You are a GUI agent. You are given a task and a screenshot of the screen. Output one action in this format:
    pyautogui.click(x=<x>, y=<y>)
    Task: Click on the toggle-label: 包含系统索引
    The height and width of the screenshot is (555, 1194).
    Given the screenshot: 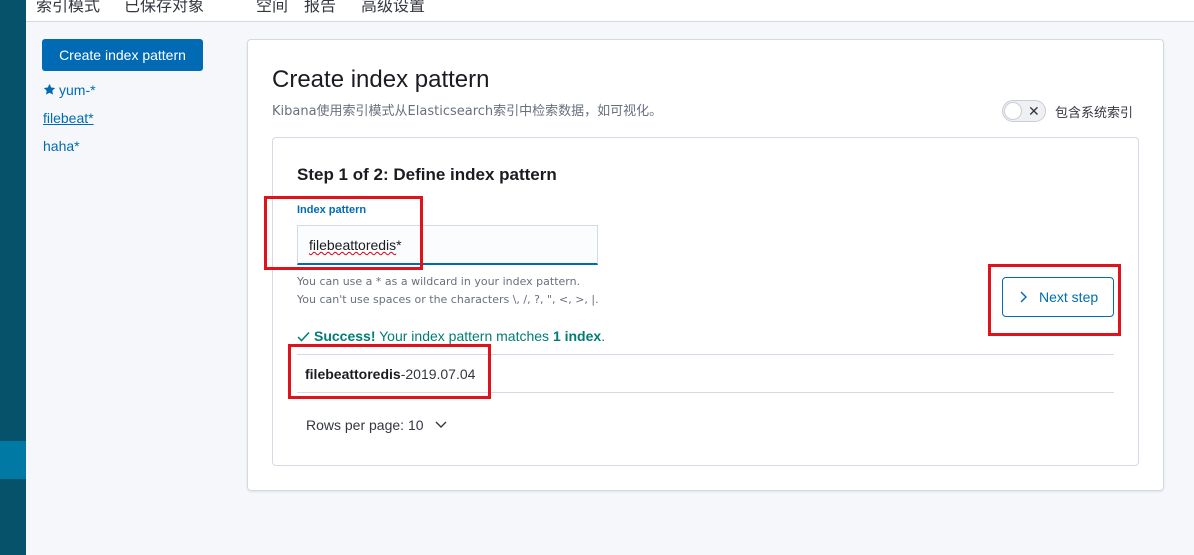 What is the action you would take?
    pyautogui.click(x=1094, y=113)
    